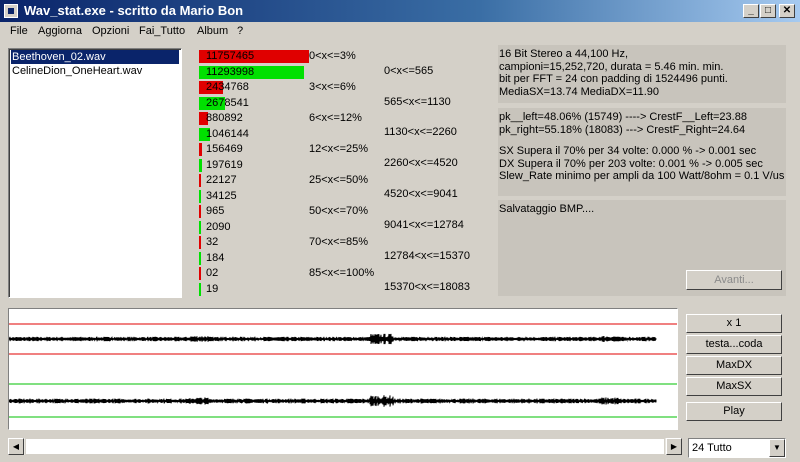  Describe the element at coordinates (162, 31) in the screenshot. I see `menu-fai-tutto: Fai_Tutto` at that location.